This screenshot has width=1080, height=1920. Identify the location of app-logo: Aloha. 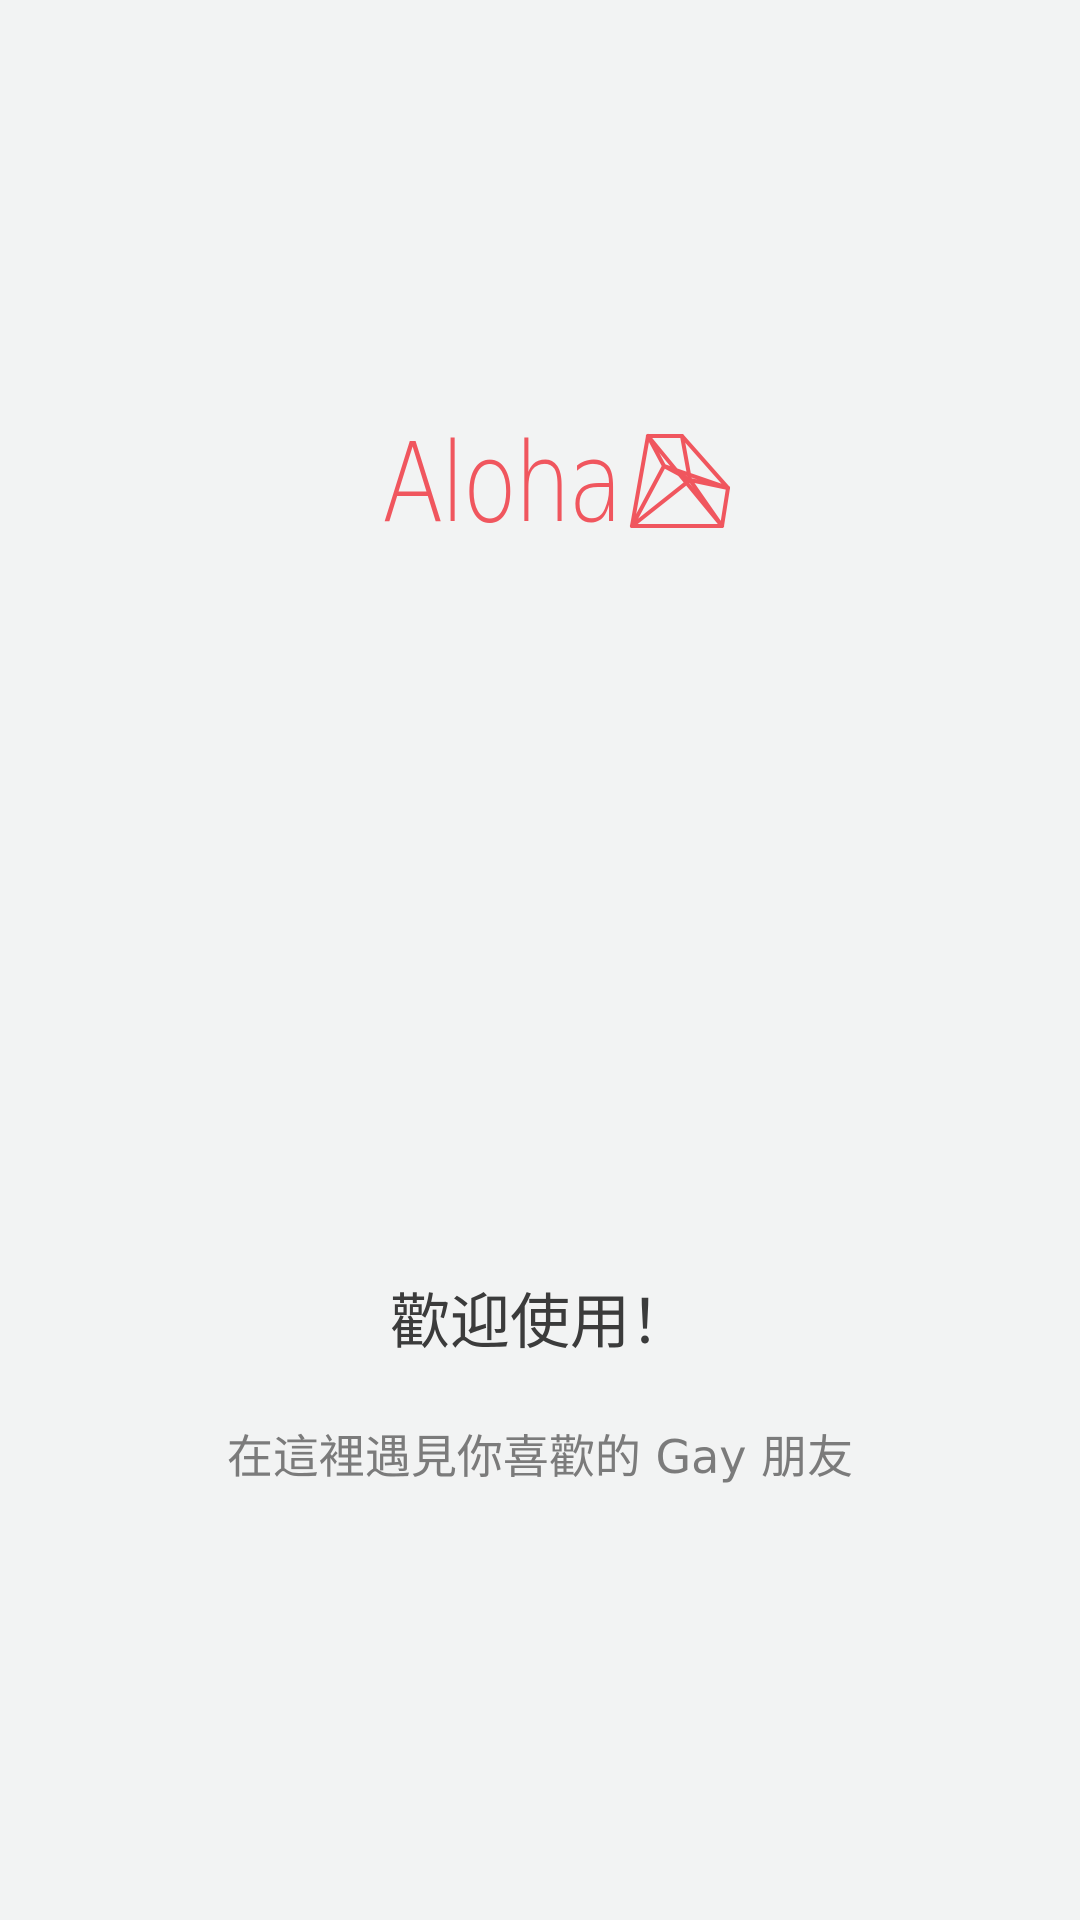
(556, 483).